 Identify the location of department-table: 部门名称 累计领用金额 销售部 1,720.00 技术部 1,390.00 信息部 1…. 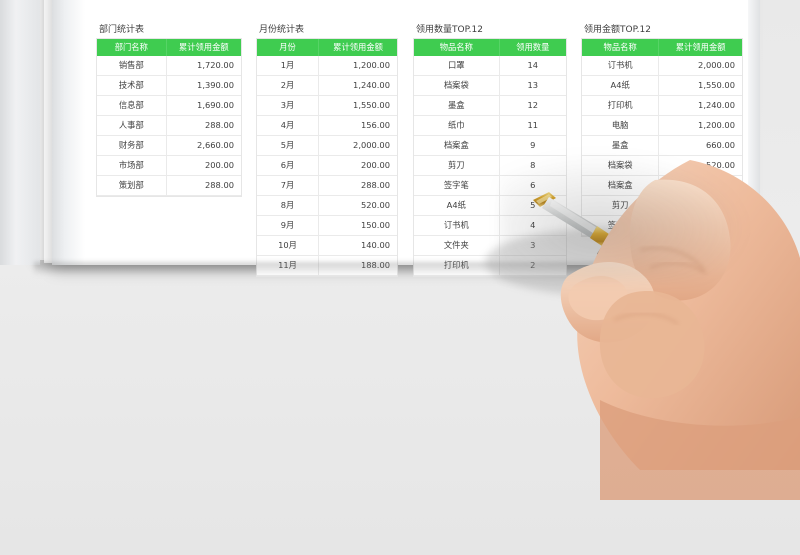
(169, 117).